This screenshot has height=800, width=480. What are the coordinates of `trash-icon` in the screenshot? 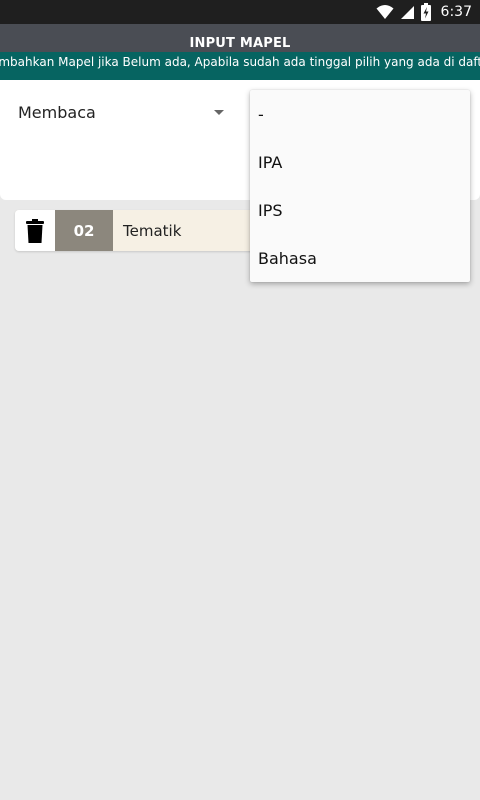 It's located at (35, 230).